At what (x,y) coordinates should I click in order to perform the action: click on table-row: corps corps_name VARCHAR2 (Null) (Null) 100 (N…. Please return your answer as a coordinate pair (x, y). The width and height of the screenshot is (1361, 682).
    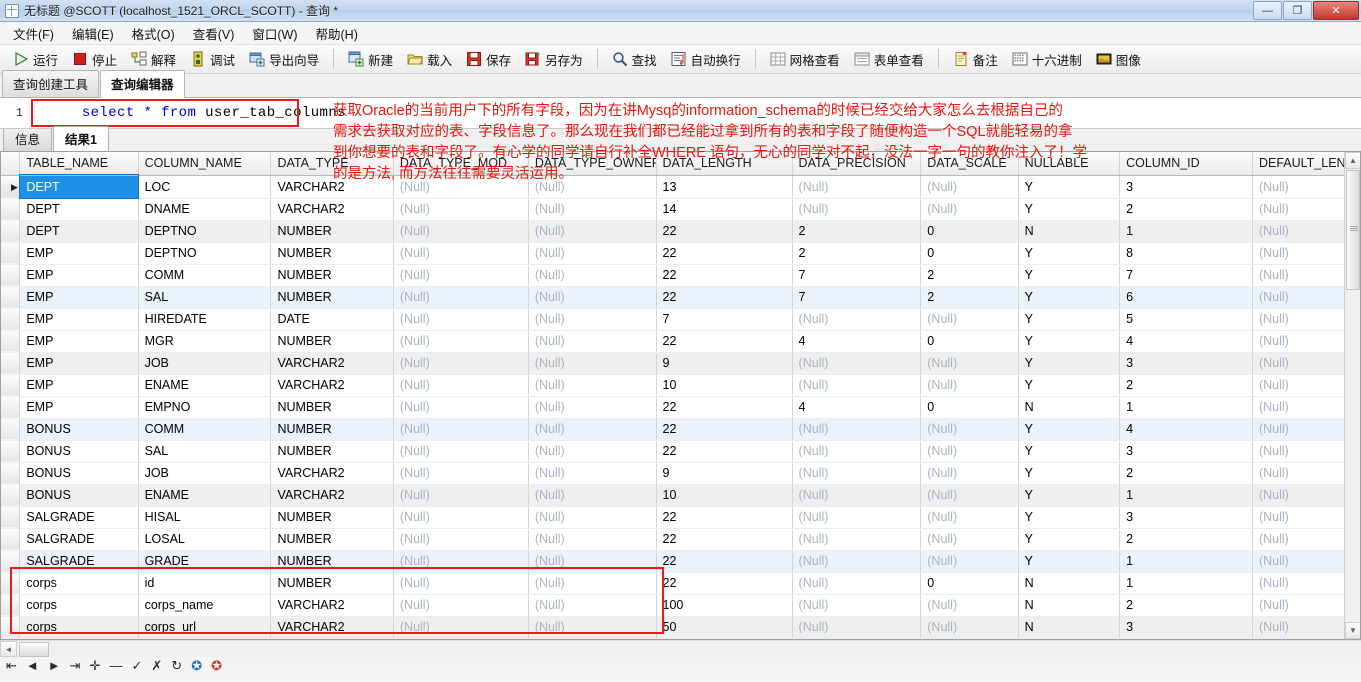
    Looking at the image, I should click on (680, 605).